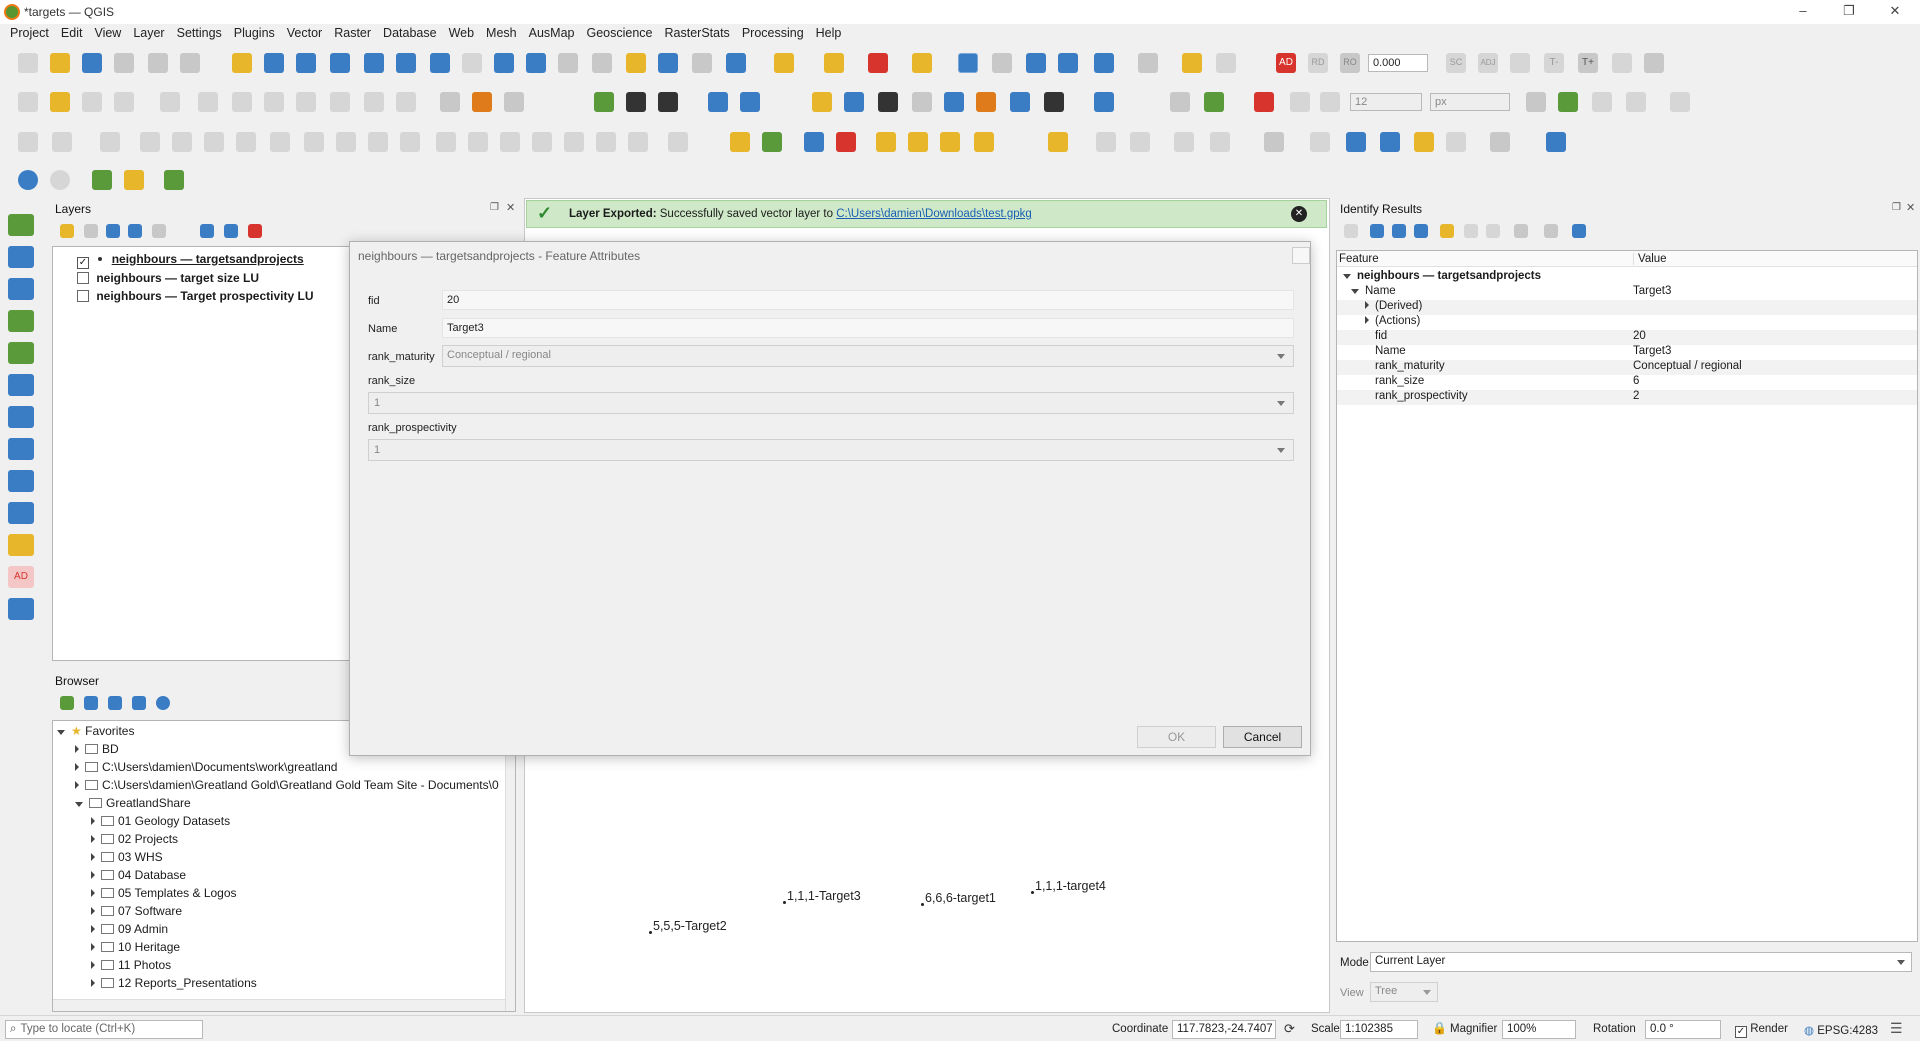 This screenshot has width=1920, height=1041. I want to click on snap-type-icon, so click(1300, 102).